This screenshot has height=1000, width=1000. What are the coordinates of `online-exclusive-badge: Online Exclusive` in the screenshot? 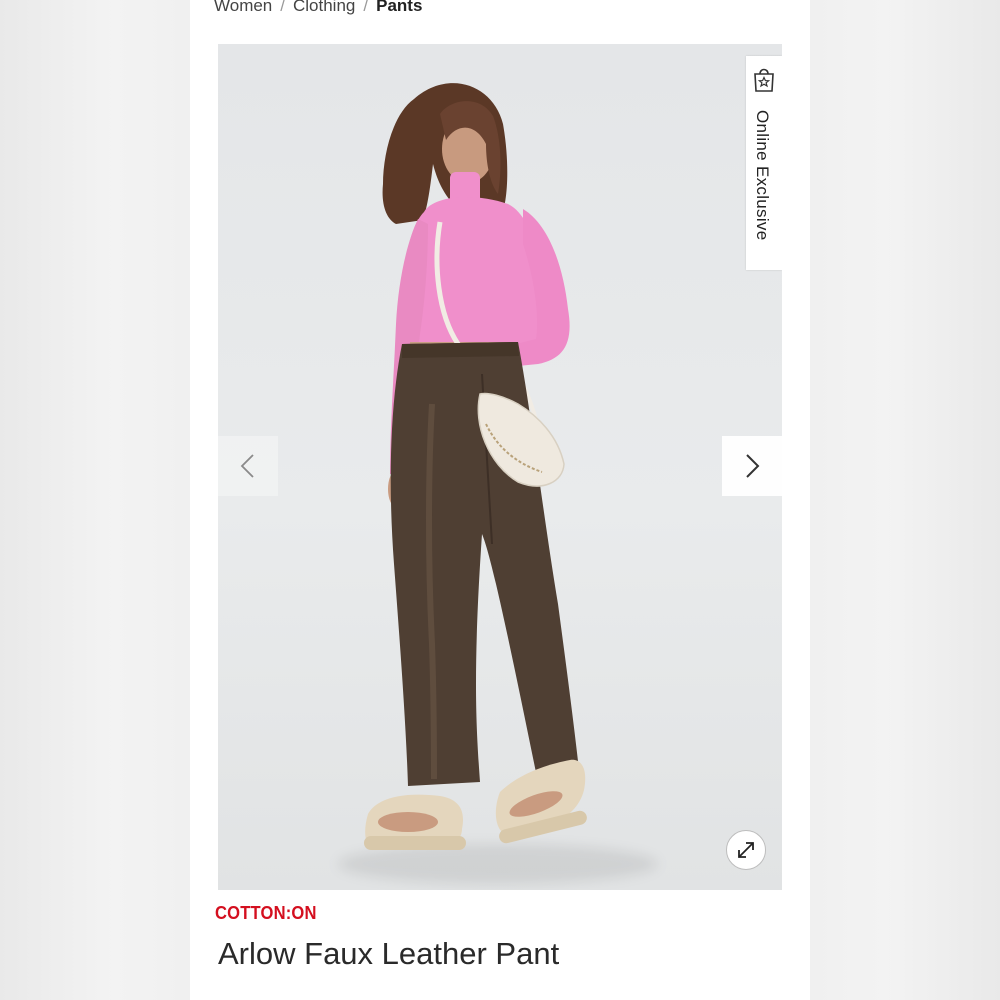 It's located at (764, 163).